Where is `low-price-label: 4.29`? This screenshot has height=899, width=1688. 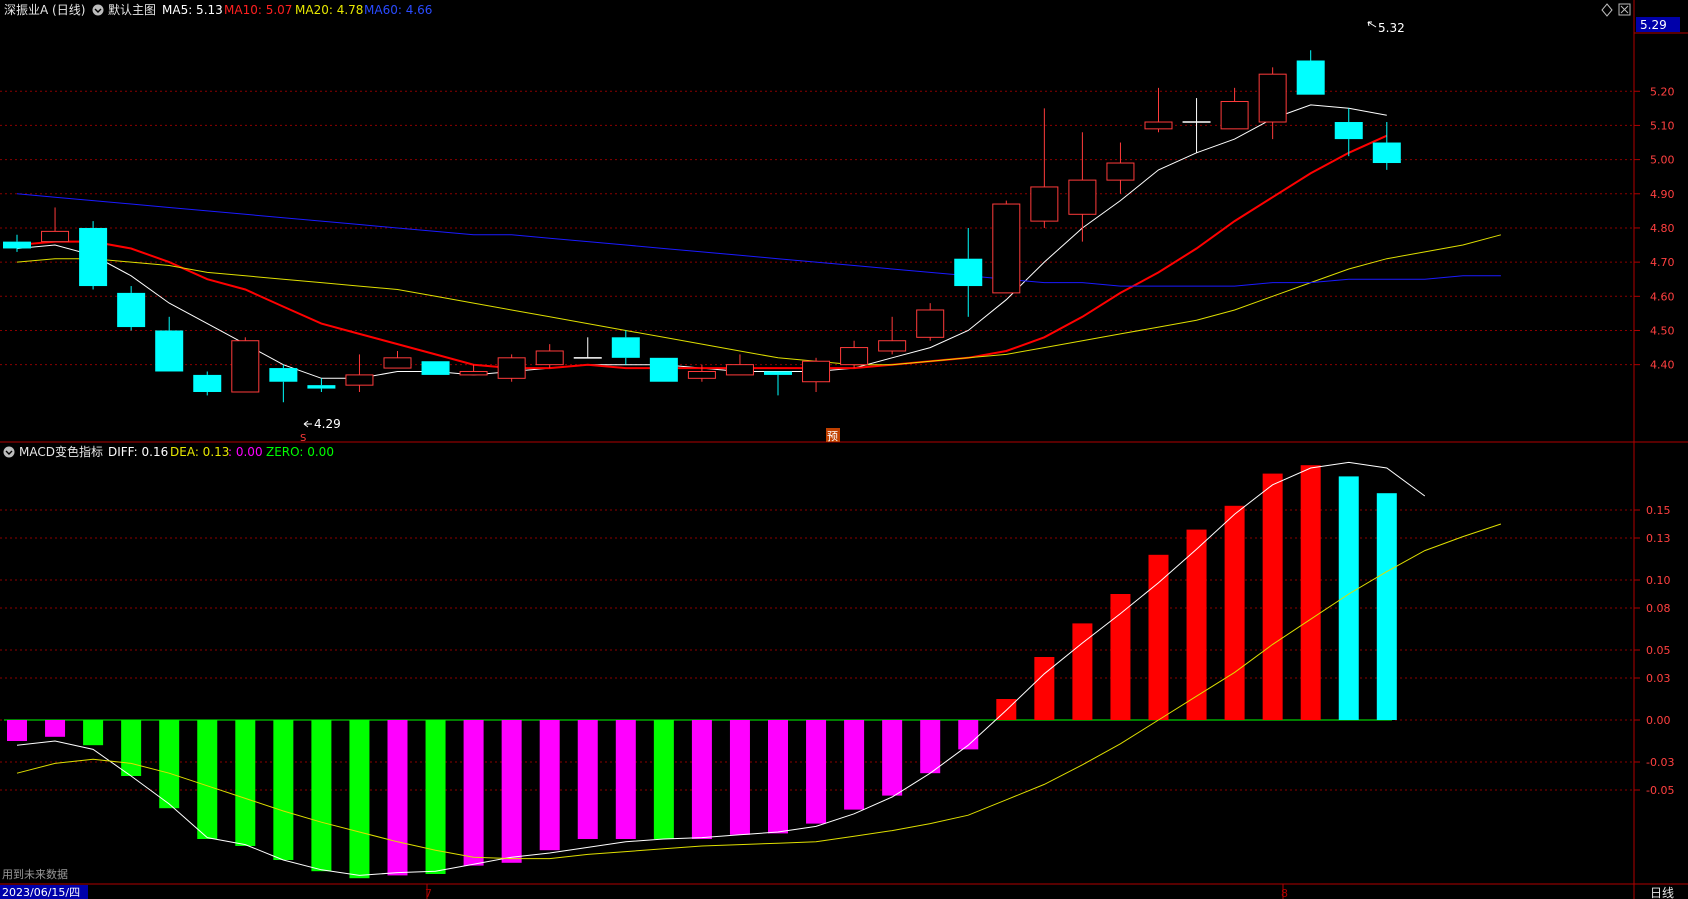 low-price-label: 4.29 is located at coordinates (327, 424).